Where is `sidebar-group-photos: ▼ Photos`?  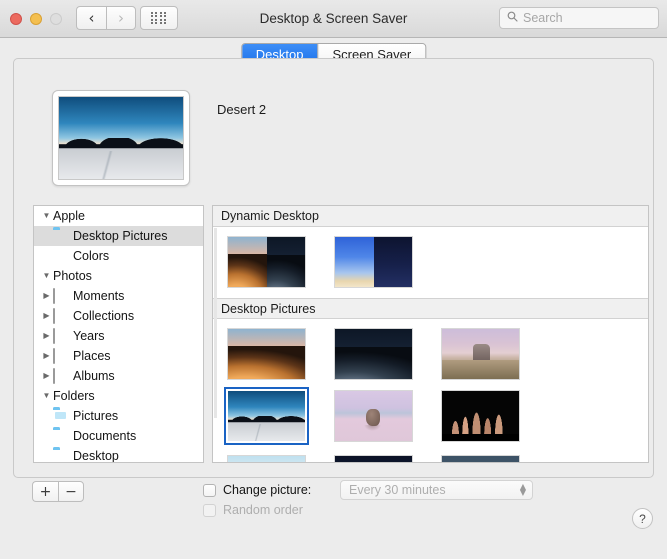
sidebar-group-photos: ▼ Photos is located at coordinates (118, 276).